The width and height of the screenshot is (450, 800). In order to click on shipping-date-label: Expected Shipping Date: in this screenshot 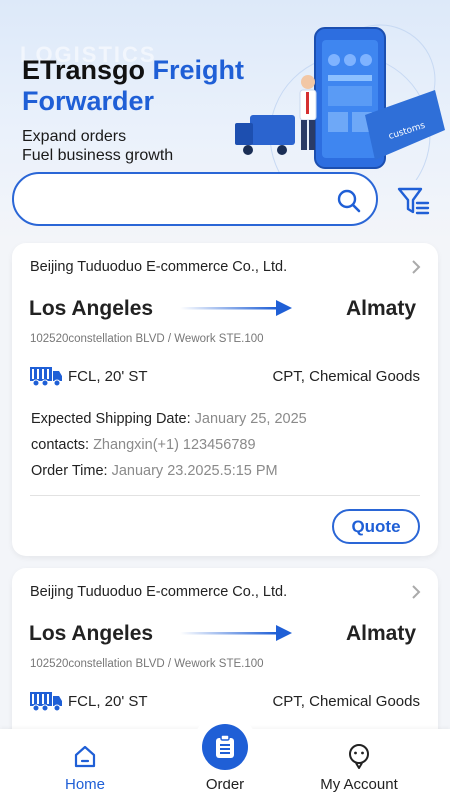, I will do `click(113, 419)`.